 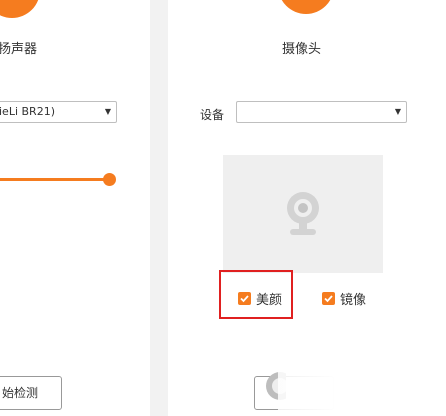 What do you see at coordinates (19, 49) in the screenshot?
I see `speaker-title: 扬声器` at bounding box center [19, 49].